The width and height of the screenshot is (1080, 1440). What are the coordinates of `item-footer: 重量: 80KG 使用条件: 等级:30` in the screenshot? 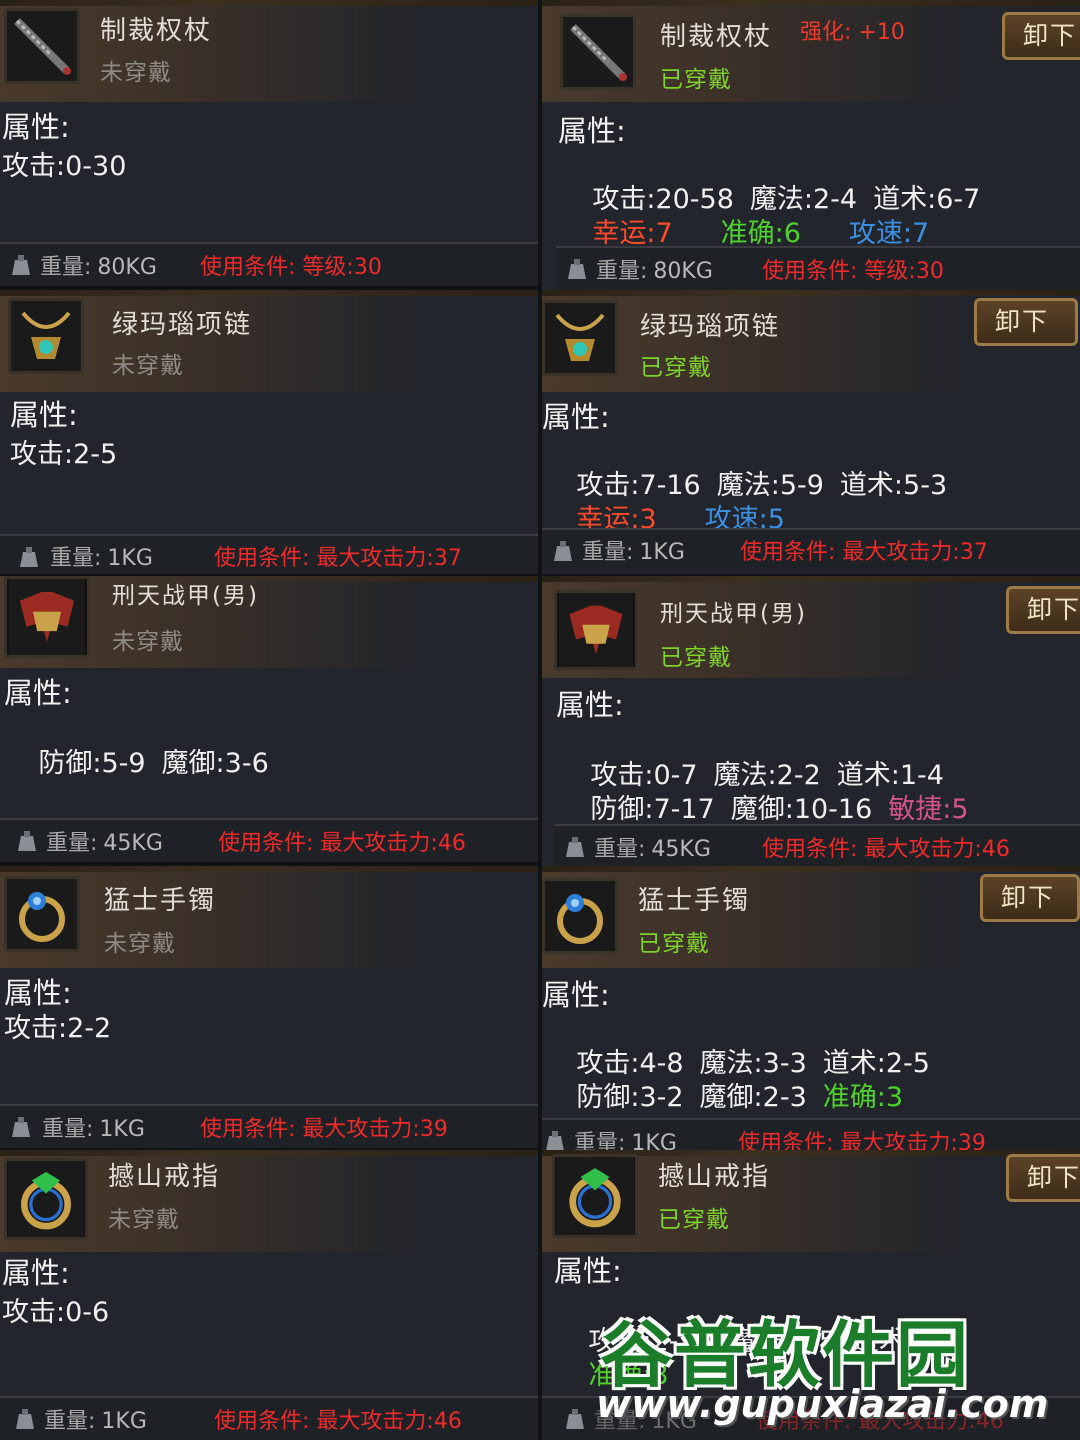 It's located at (269, 264).